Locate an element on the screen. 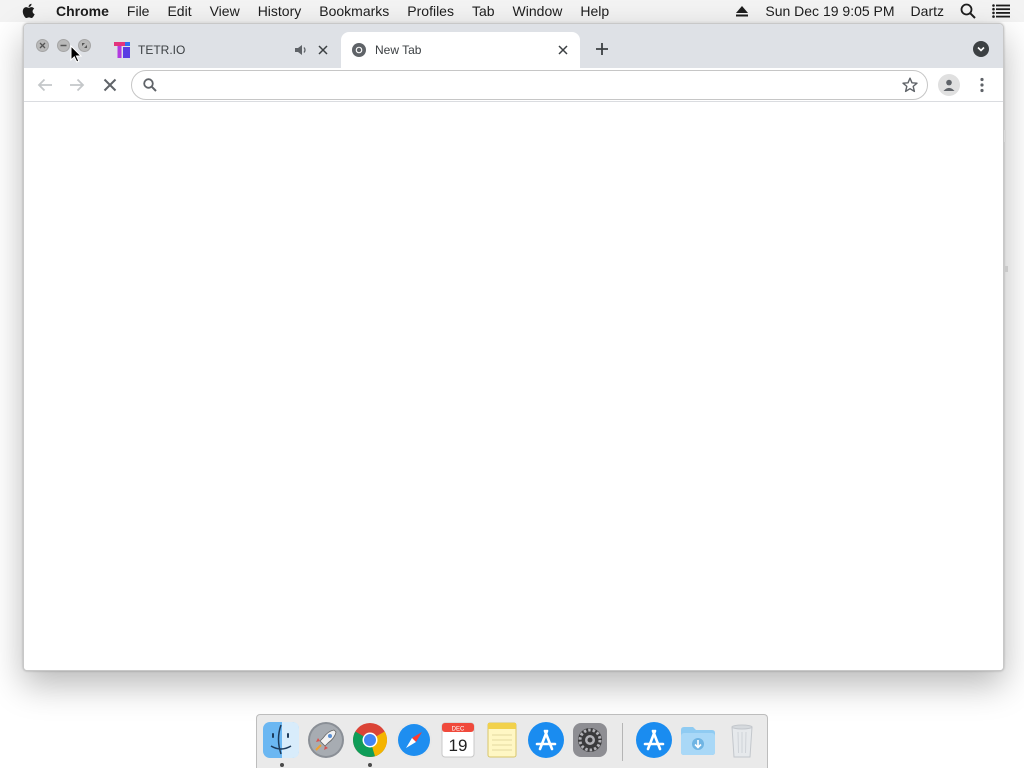  stop-loading-x-icon is located at coordinates (110, 85).